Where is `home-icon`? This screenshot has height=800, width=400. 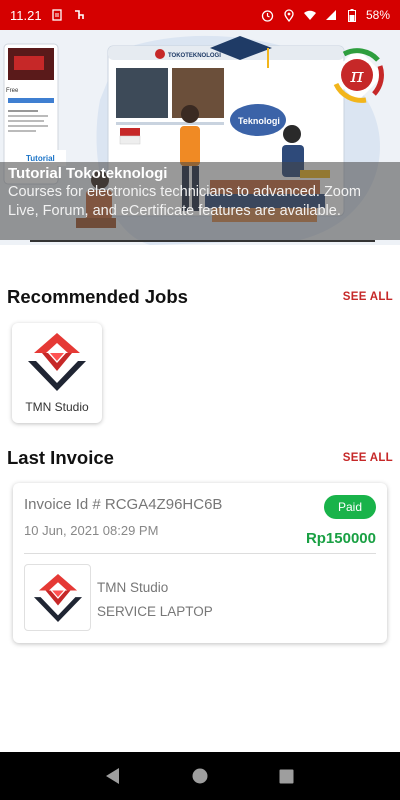
home-icon is located at coordinates (200, 776).